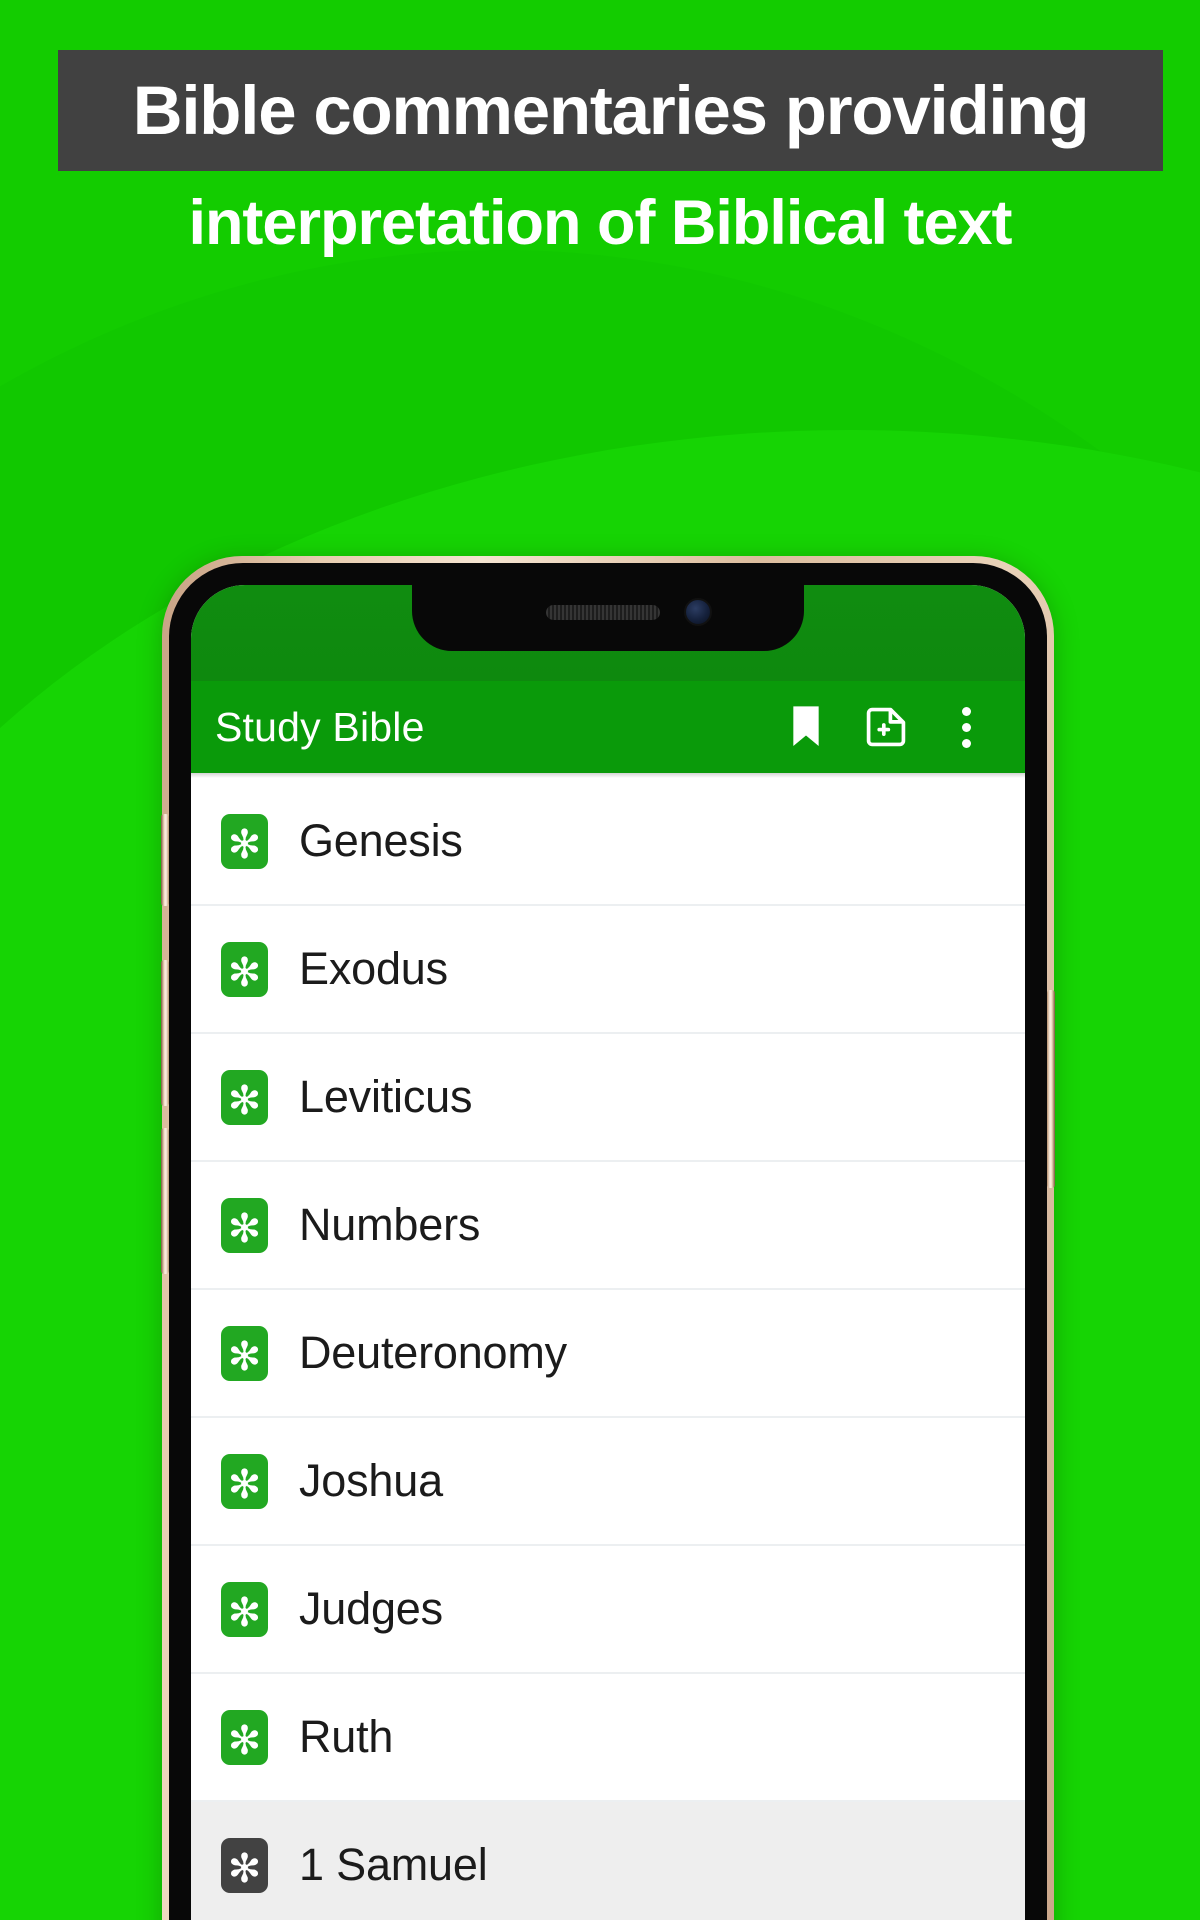 The image size is (1200, 1920). I want to click on book-list-item: ✻ Exodus, so click(608, 970).